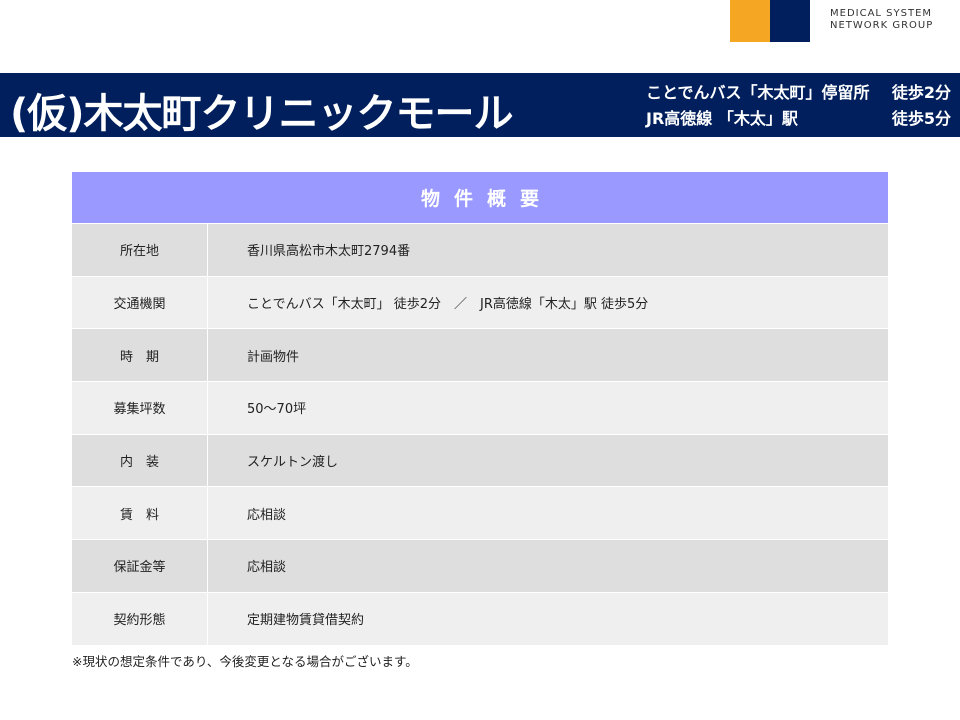 The image size is (960, 720). Describe the element at coordinates (480, 618) in the screenshot. I see `table-row: 契約形態 定期建物賃貸借契約` at that location.